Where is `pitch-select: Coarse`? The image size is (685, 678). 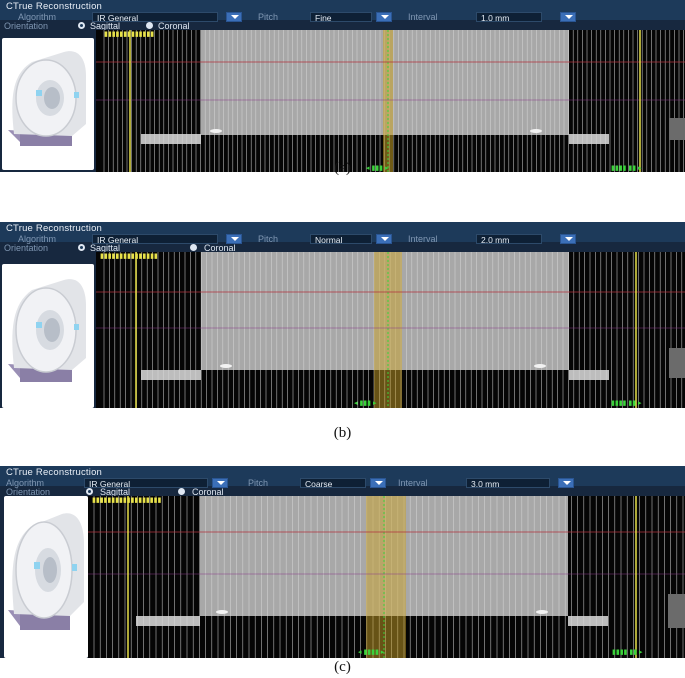
pitch-select: Coarse is located at coordinates (333, 483).